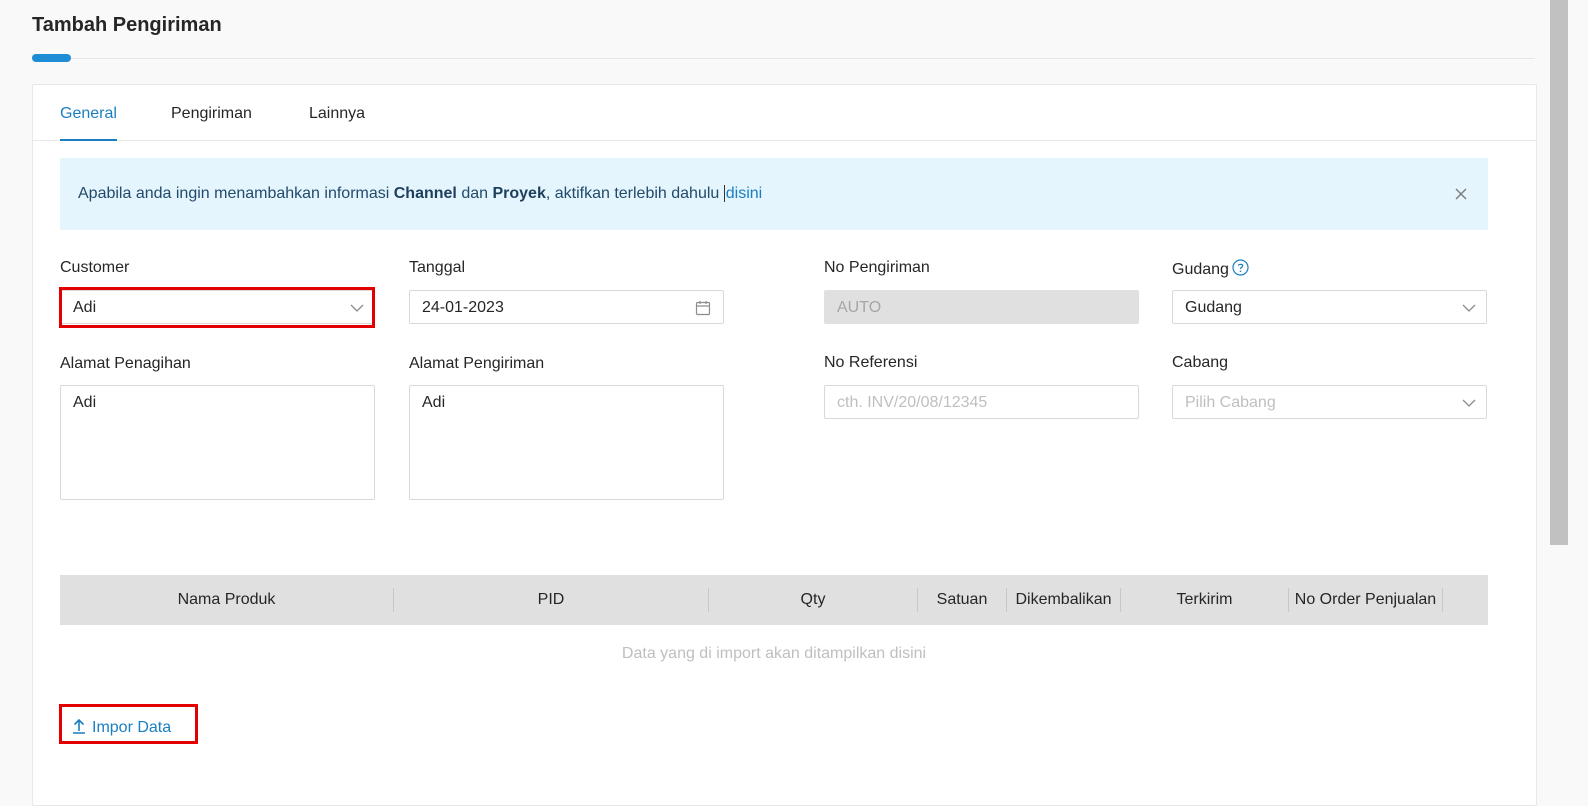 This screenshot has height=806, width=1588. I want to click on title-accent-bar, so click(51, 58).